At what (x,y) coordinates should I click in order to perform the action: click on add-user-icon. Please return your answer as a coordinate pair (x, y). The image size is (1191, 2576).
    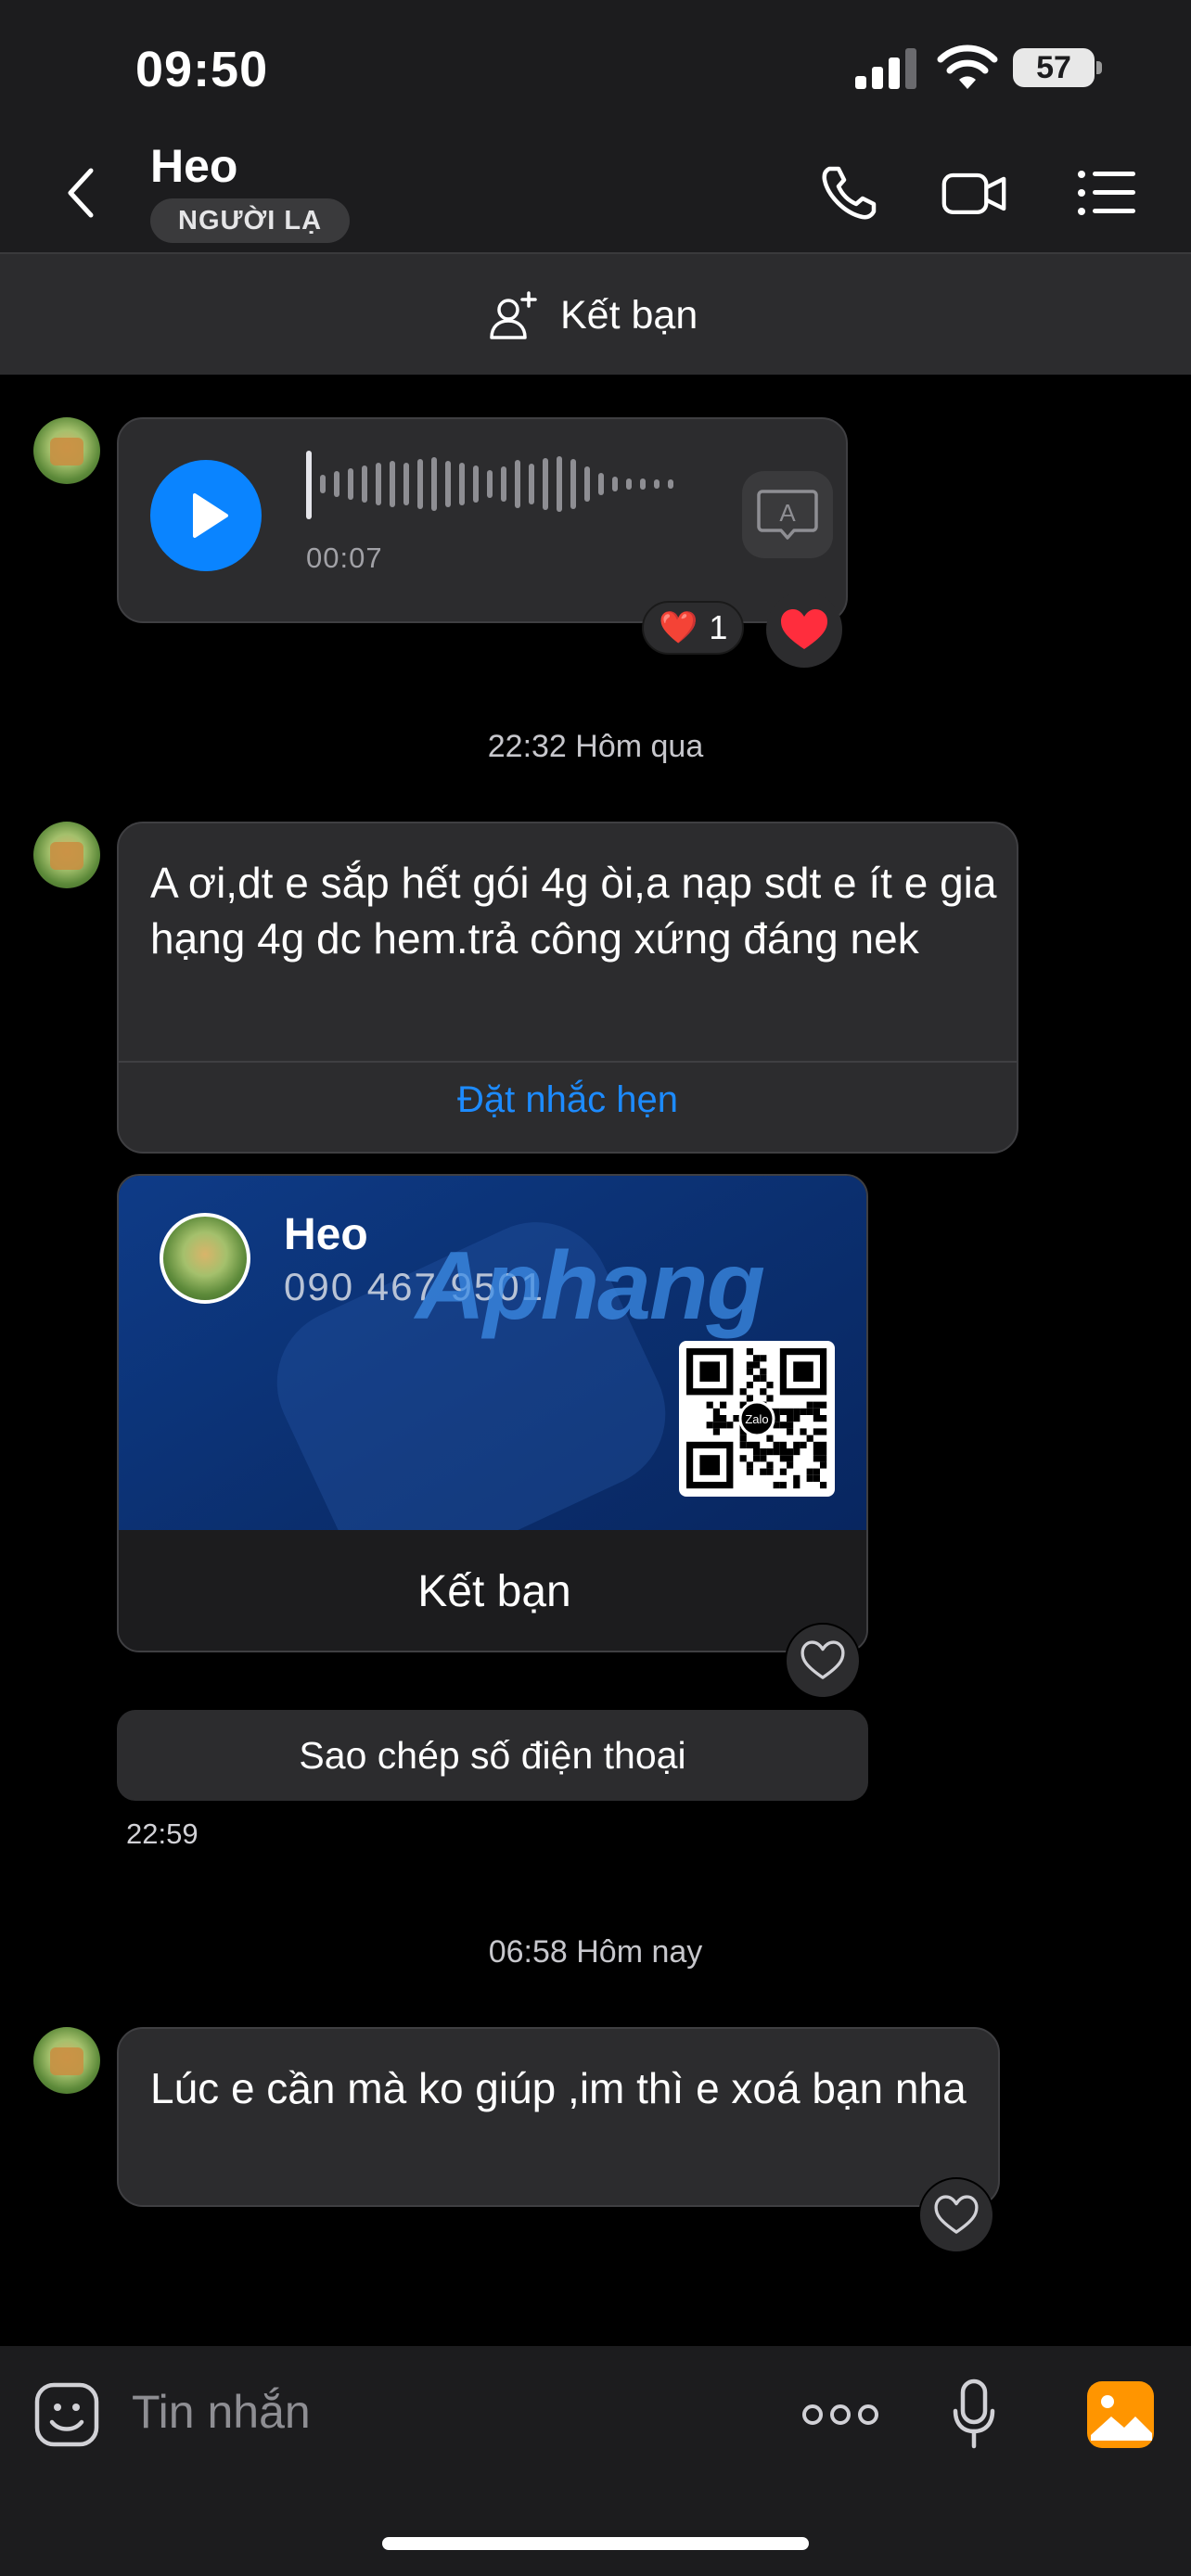
    Looking at the image, I should click on (513, 315).